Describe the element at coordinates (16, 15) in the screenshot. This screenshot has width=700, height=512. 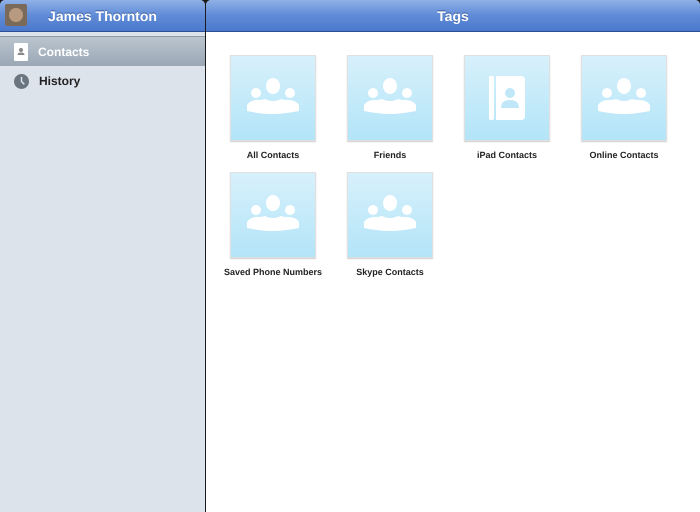
I see `avatar` at that location.